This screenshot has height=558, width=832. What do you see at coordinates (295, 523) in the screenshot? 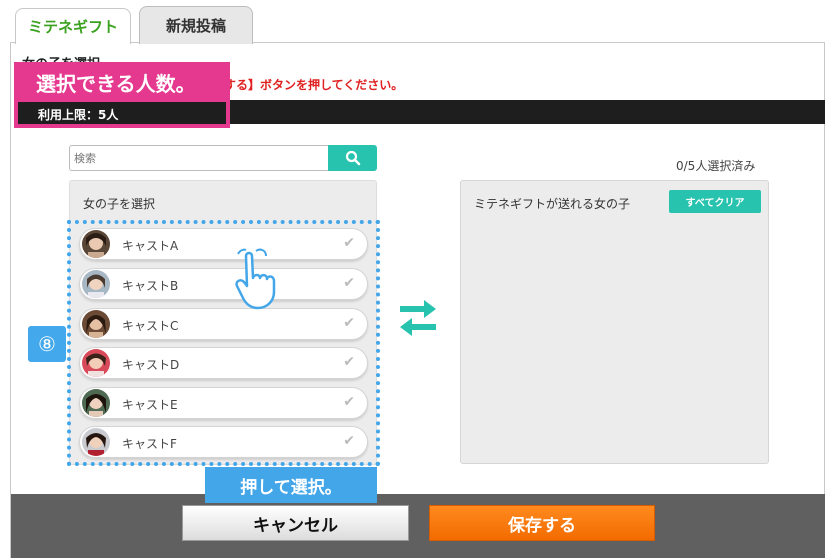
I see `cancel-button: キャンセル` at bounding box center [295, 523].